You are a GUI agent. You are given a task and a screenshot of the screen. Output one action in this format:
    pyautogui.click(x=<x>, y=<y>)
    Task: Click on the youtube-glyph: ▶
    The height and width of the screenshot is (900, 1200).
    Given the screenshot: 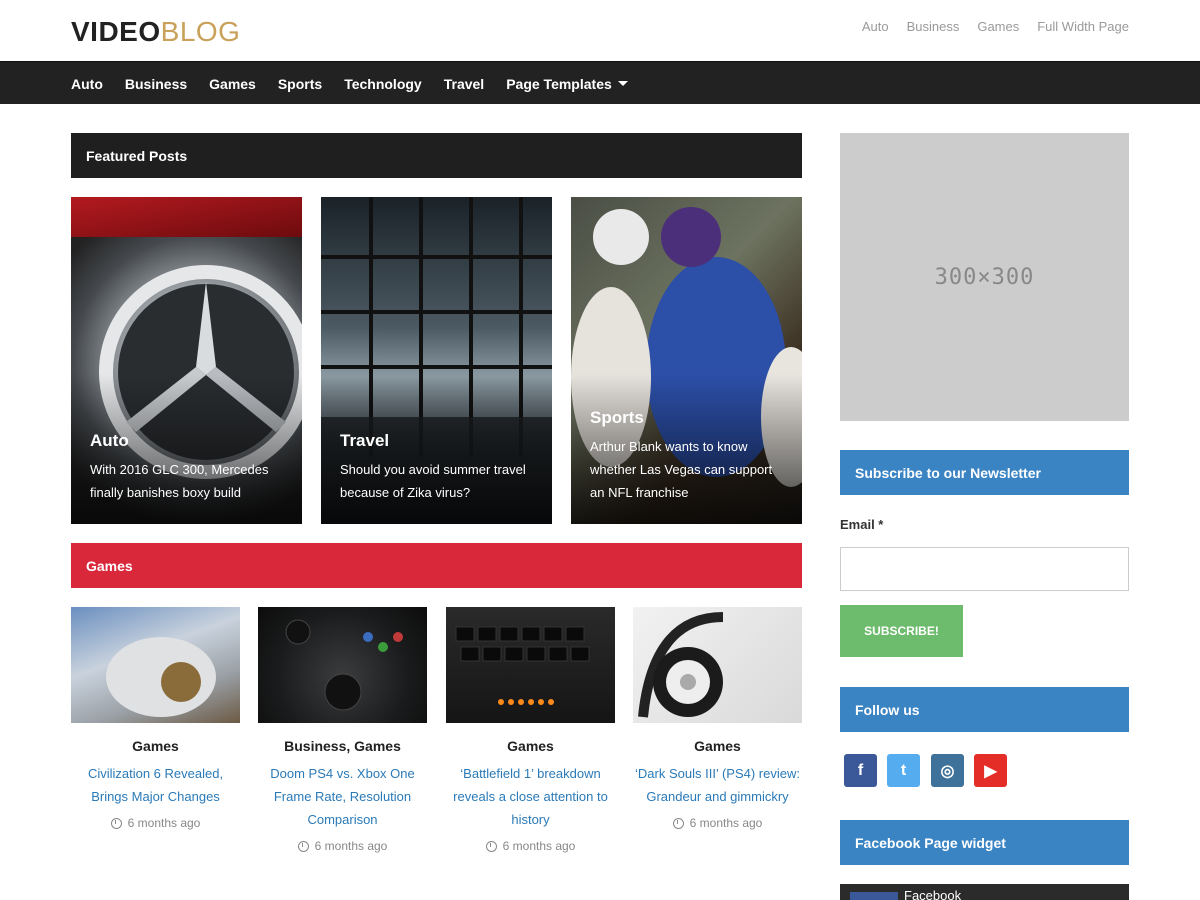 What is the action you would take?
    pyautogui.click(x=990, y=771)
    